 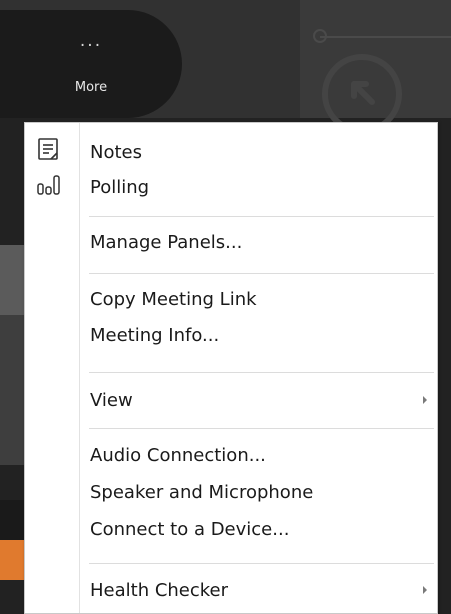 What do you see at coordinates (202, 492) in the screenshot?
I see `menu-item-label: Speaker and Microphone` at bounding box center [202, 492].